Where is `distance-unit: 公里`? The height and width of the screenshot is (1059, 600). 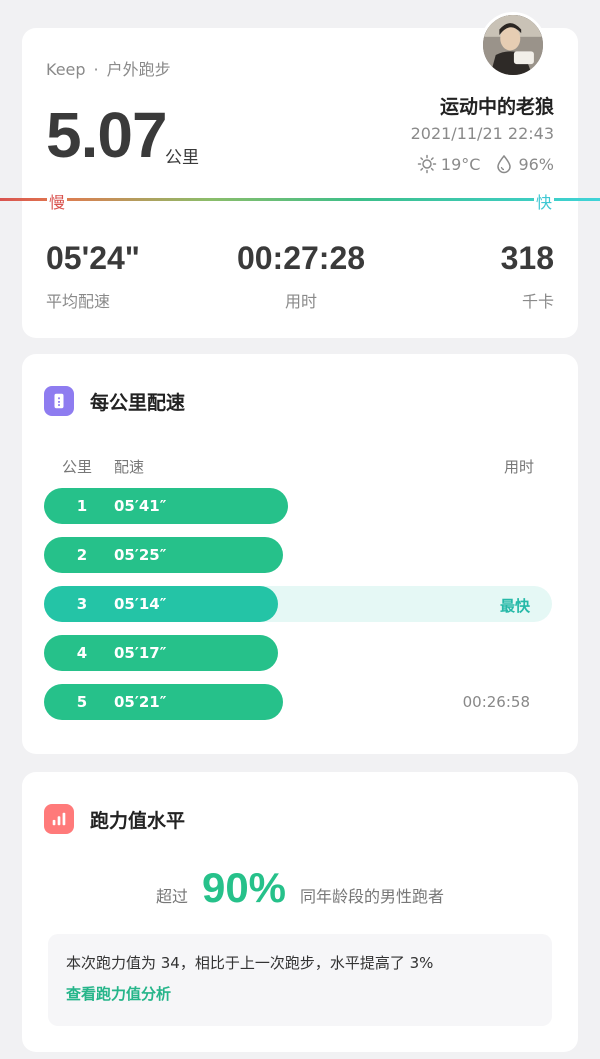
distance-unit: 公里 is located at coordinates (182, 158).